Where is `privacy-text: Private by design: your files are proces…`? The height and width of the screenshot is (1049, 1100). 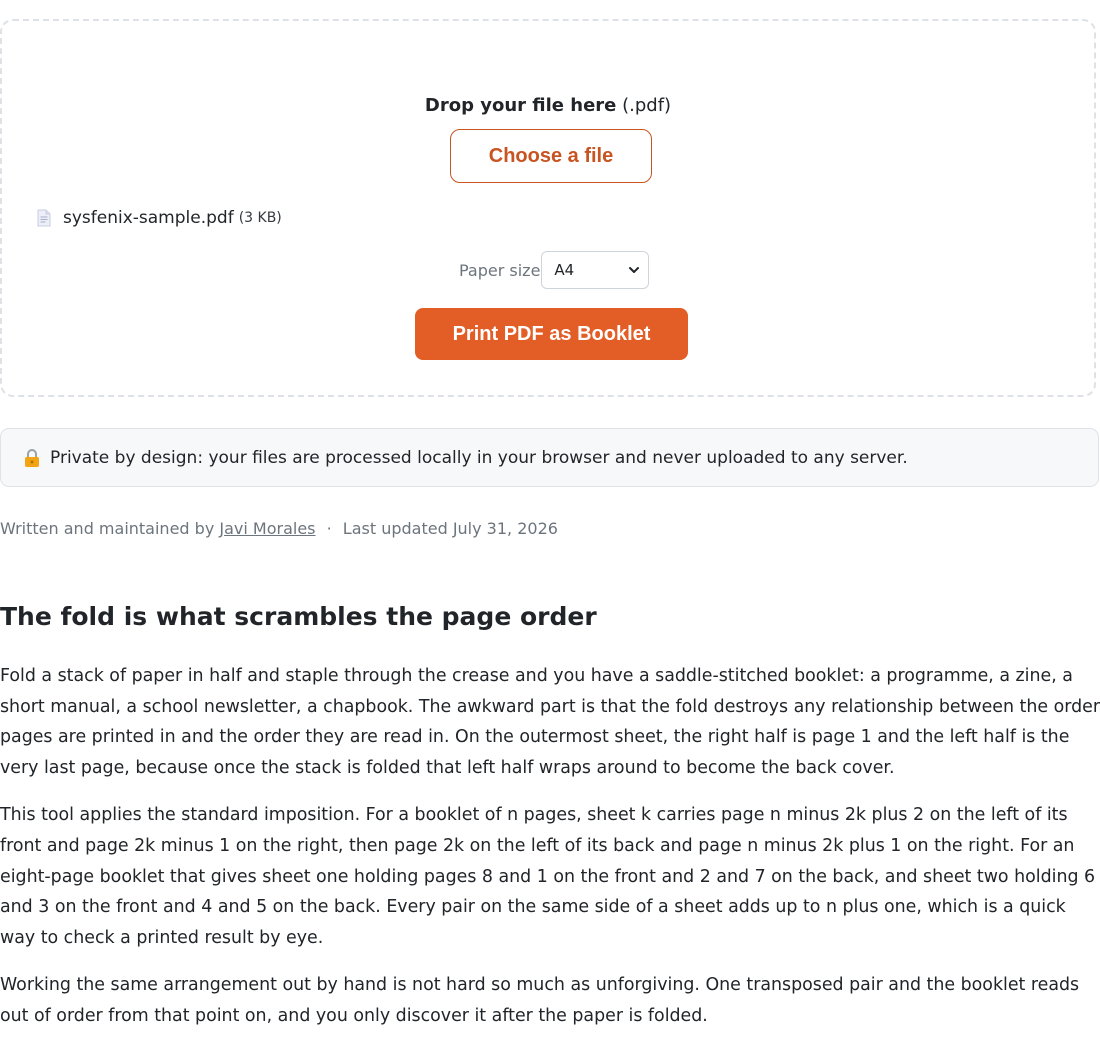 privacy-text: Private by design: your files are proces… is located at coordinates (479, 457).